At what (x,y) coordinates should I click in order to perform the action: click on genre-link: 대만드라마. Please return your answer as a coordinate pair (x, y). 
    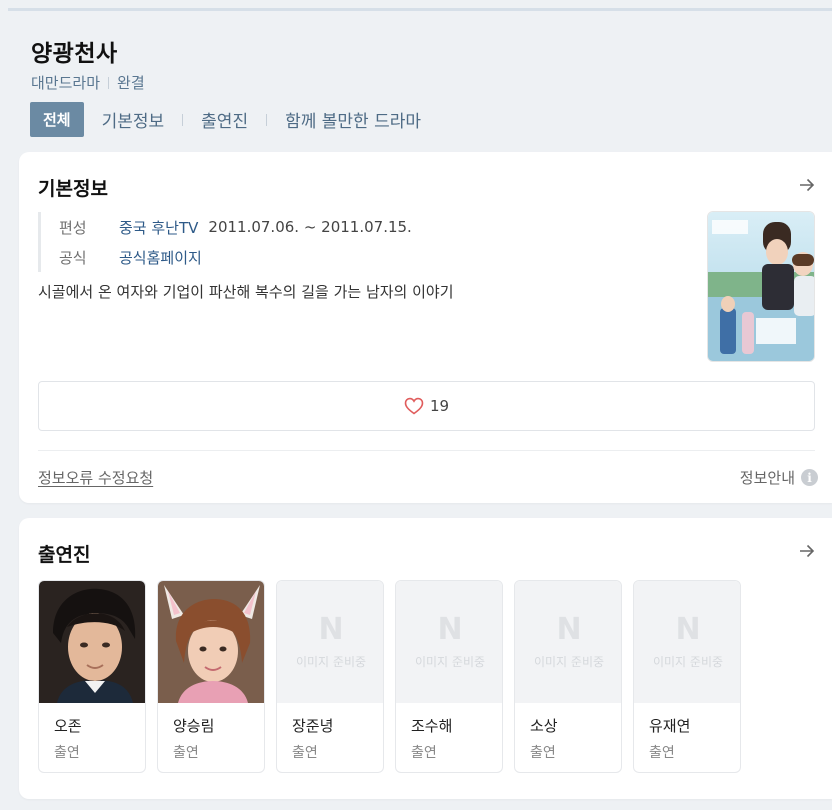
    Looking at the image, I should click on (65, 82).